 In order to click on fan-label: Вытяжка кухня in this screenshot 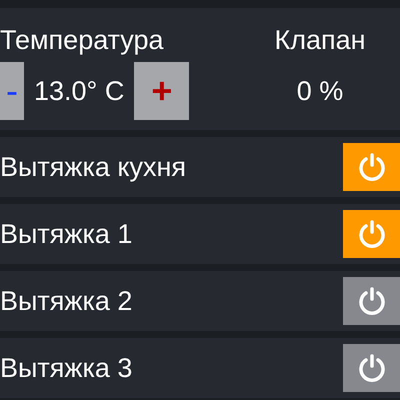, I will do `click(93, 167)`.